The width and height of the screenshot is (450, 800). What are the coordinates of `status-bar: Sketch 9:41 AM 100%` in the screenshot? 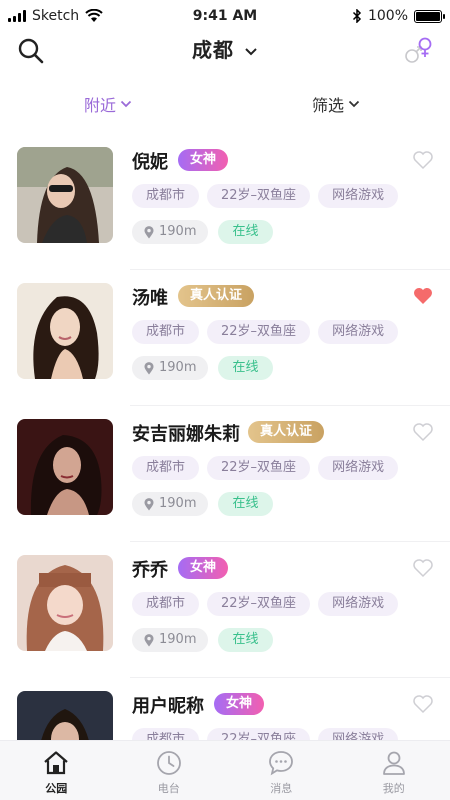 It's located at (225, 16).